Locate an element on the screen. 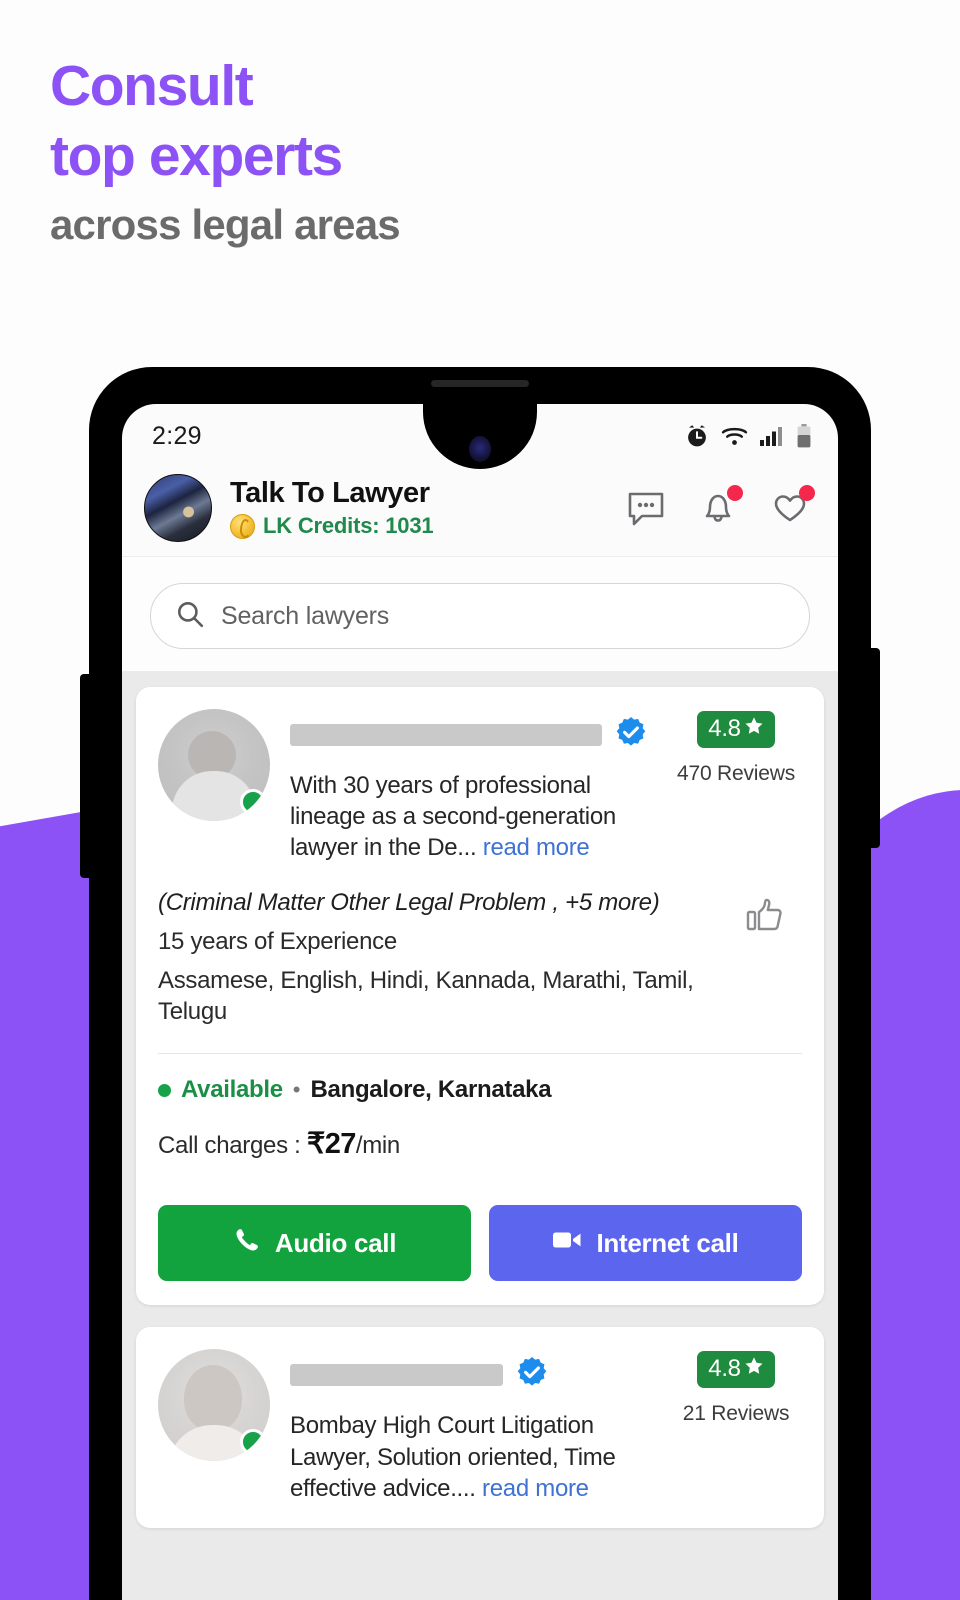 Image resolution: width=960 pixels, height=1600 pixels. heart-icon is located at coordinates (791, 507).